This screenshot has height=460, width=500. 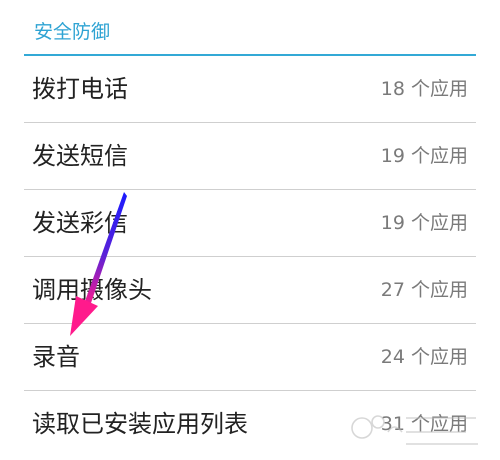 What do you see at coordinates (80, 223) in the screenshot?
I see `permission-label: 发送彩信` at bounding box center [80, 223].